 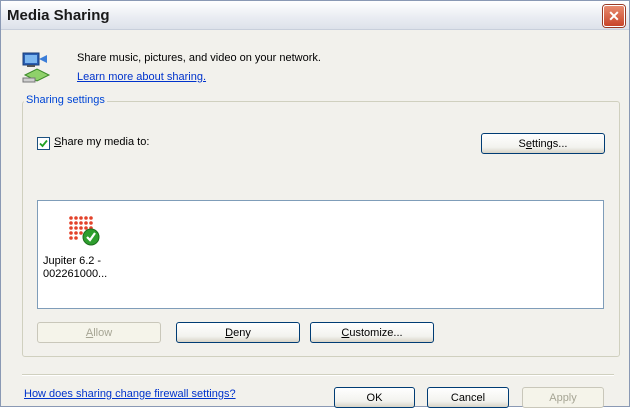 What do you see at coordinates (242, 333) in the screenshot?
I see `deny-label: eny` at bounding box center [242, 333].